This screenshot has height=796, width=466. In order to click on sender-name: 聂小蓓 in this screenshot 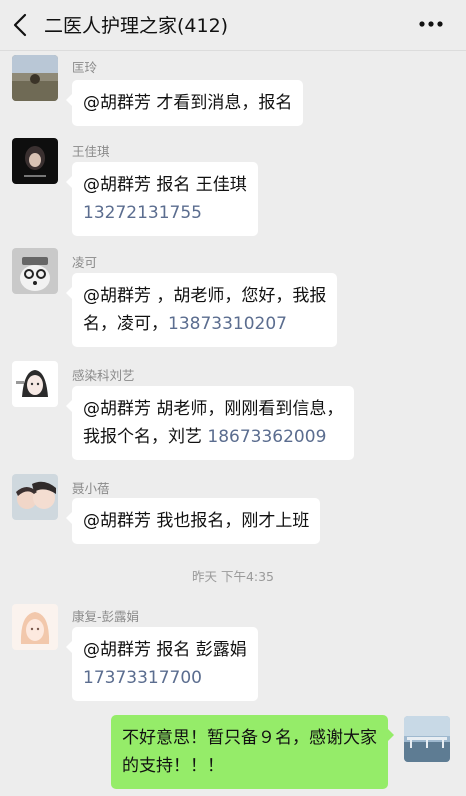, I will do `click(91, 488)`.